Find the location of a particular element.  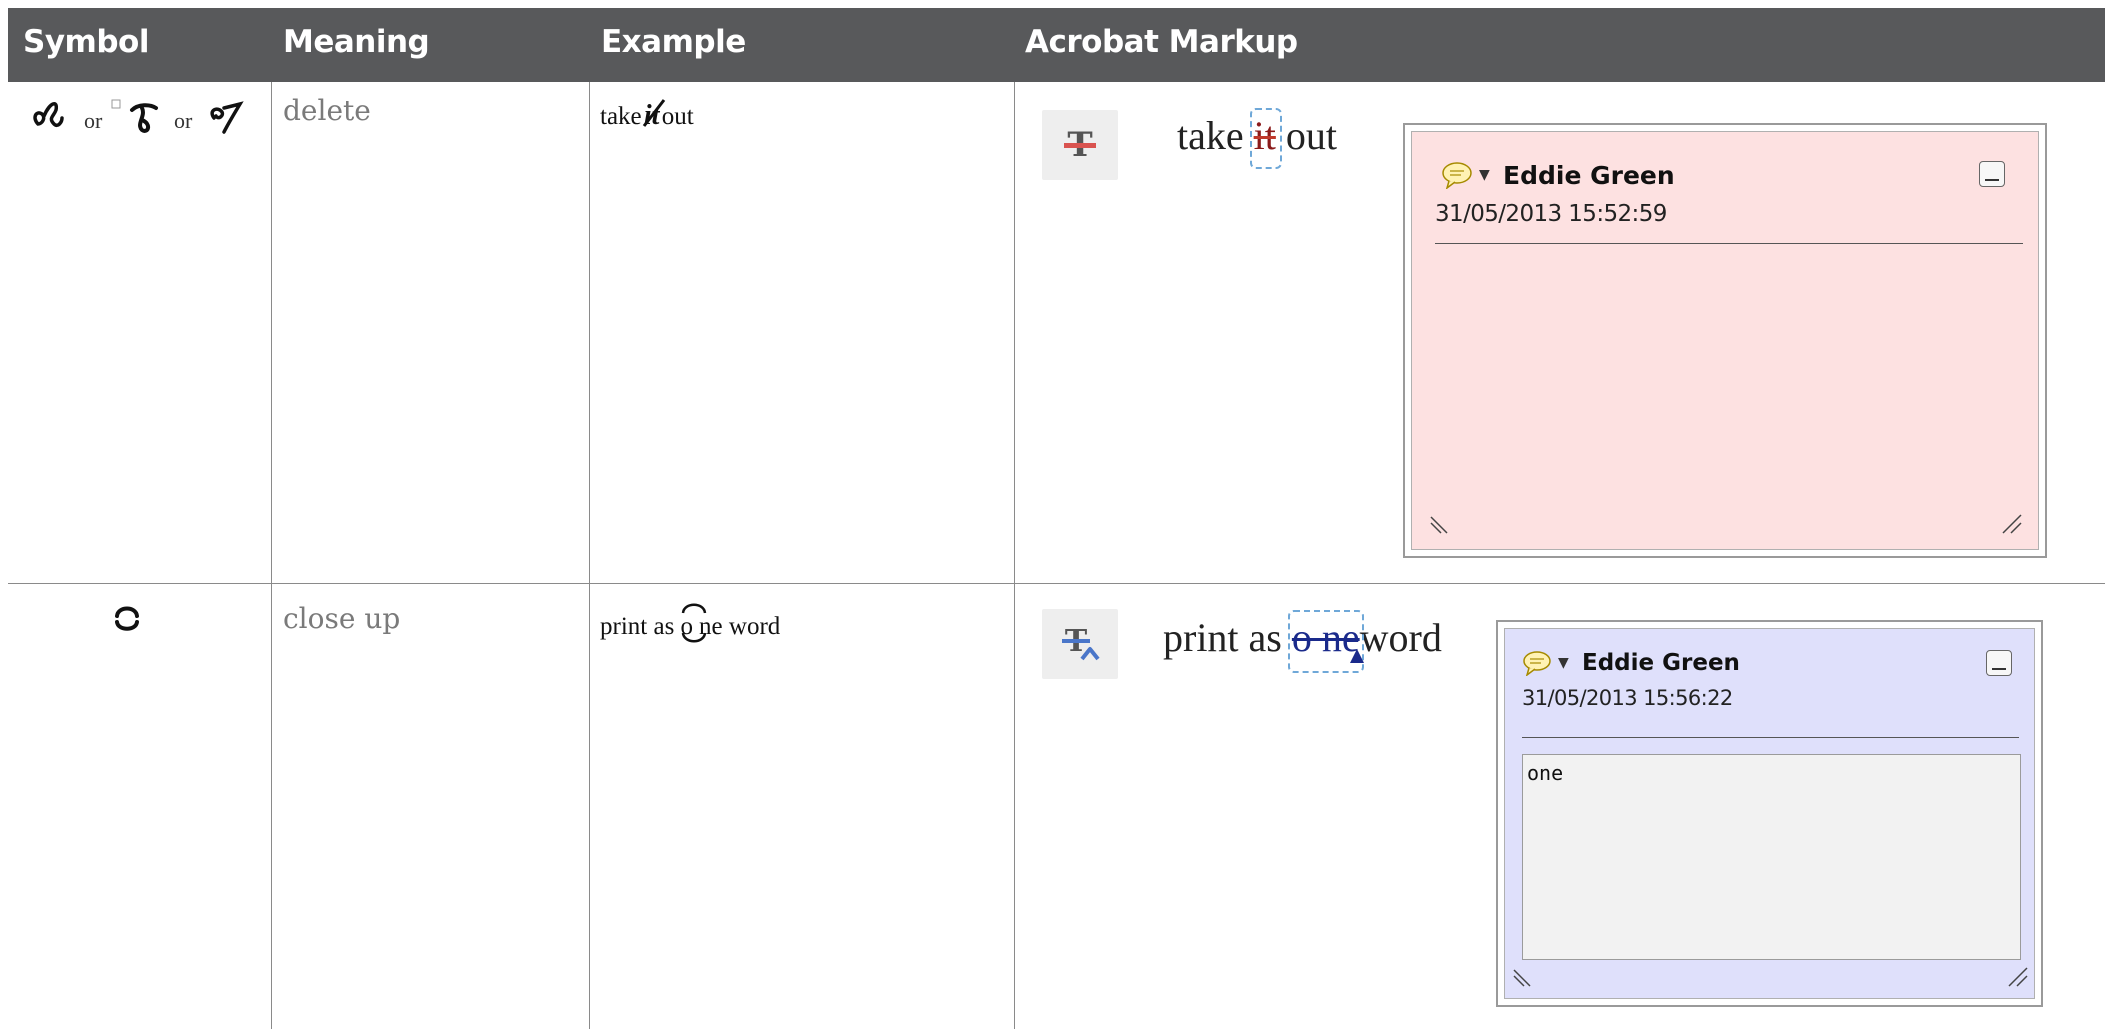

example-delete: take it out is located at coordinates (647, 115).